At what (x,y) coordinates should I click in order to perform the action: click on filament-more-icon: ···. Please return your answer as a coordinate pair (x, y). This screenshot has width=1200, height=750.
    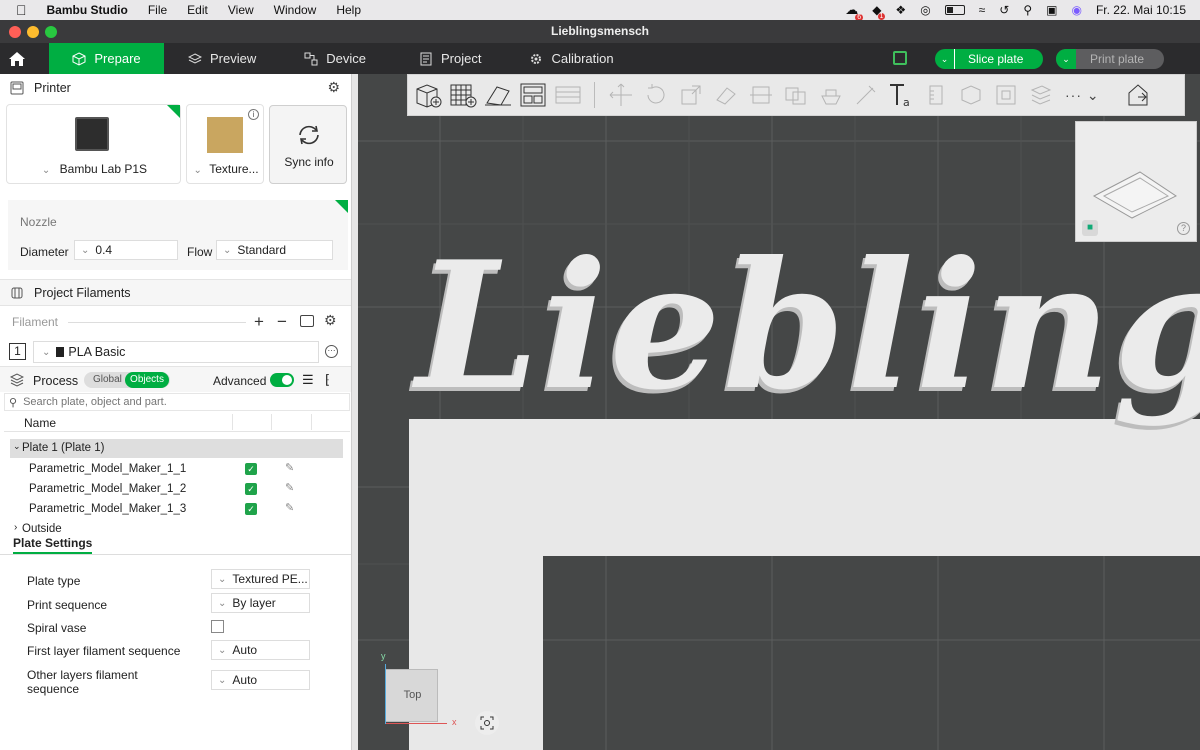
    Looking at the image, I should click on (331, 351).